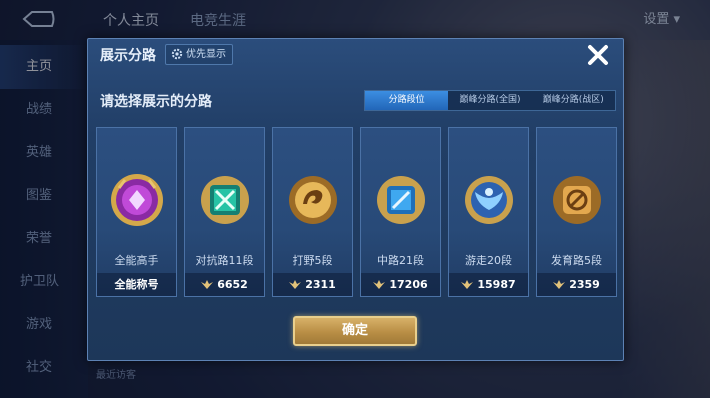  I want to click on priority-display-button: 优先显示, so click(199, 54).